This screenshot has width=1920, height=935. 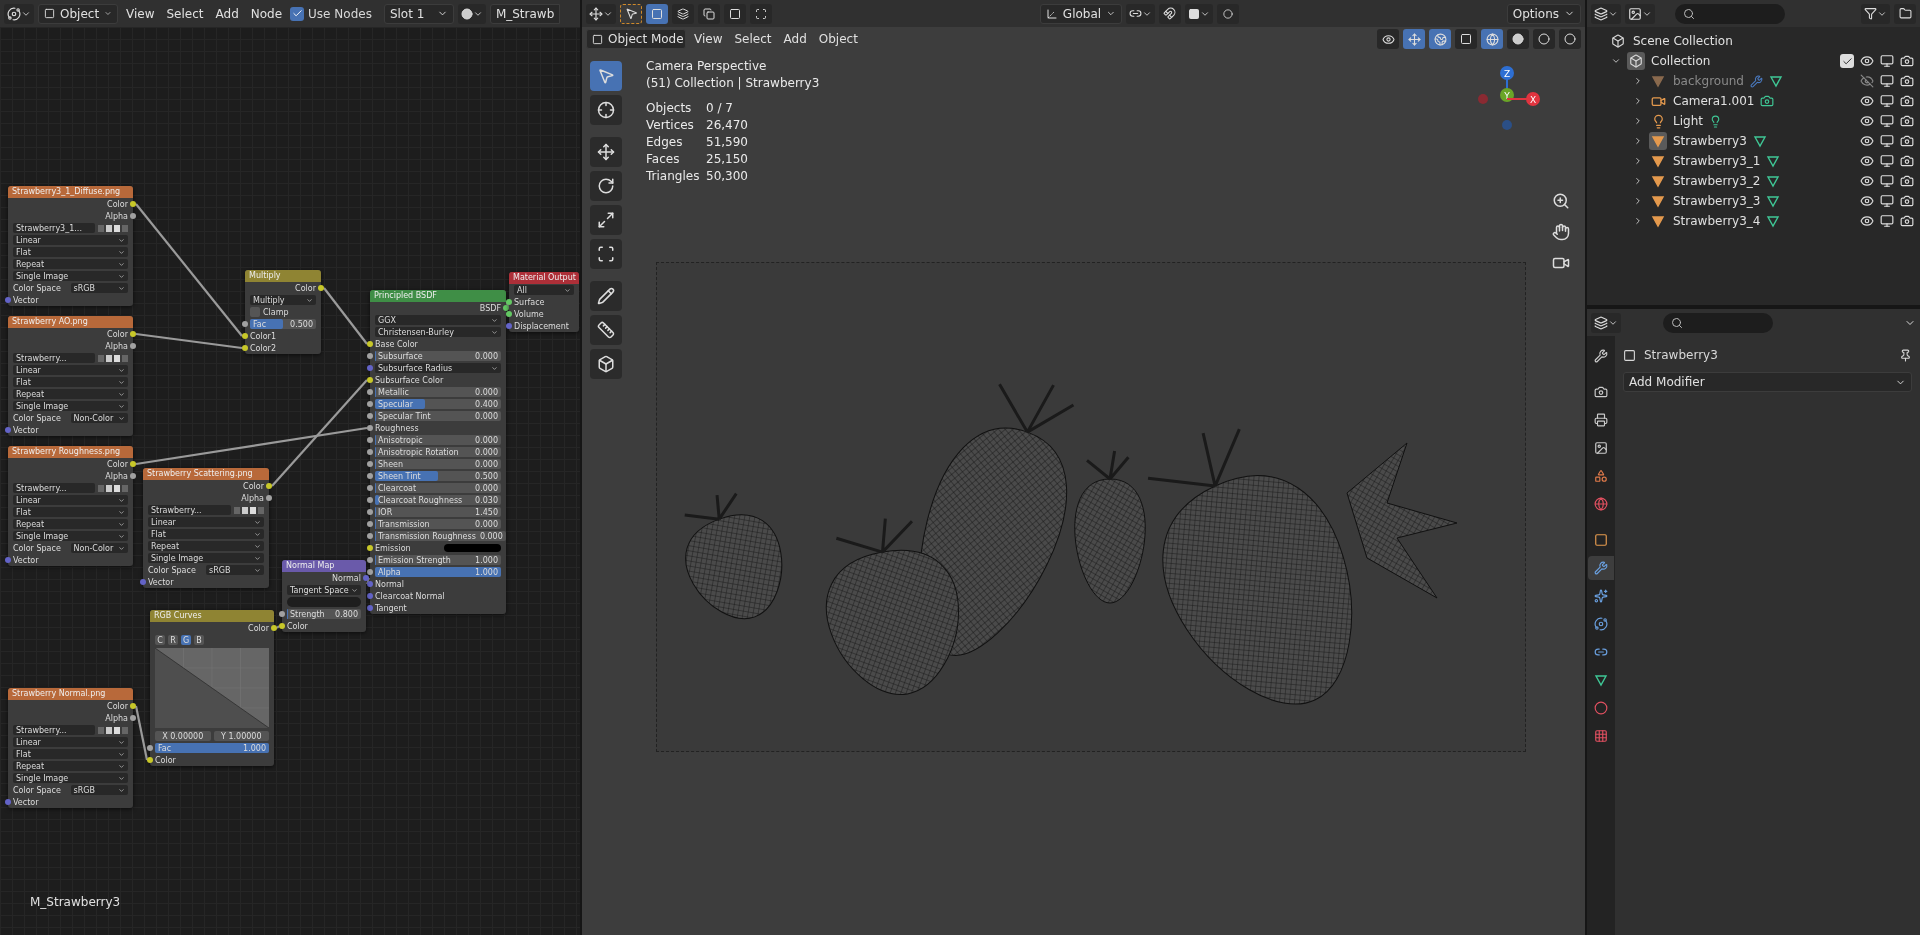 What do you see at coordinates (1492, 39) in the screenshot?
I see `wireframe-shading-button` at bounding box center [1492, 39].